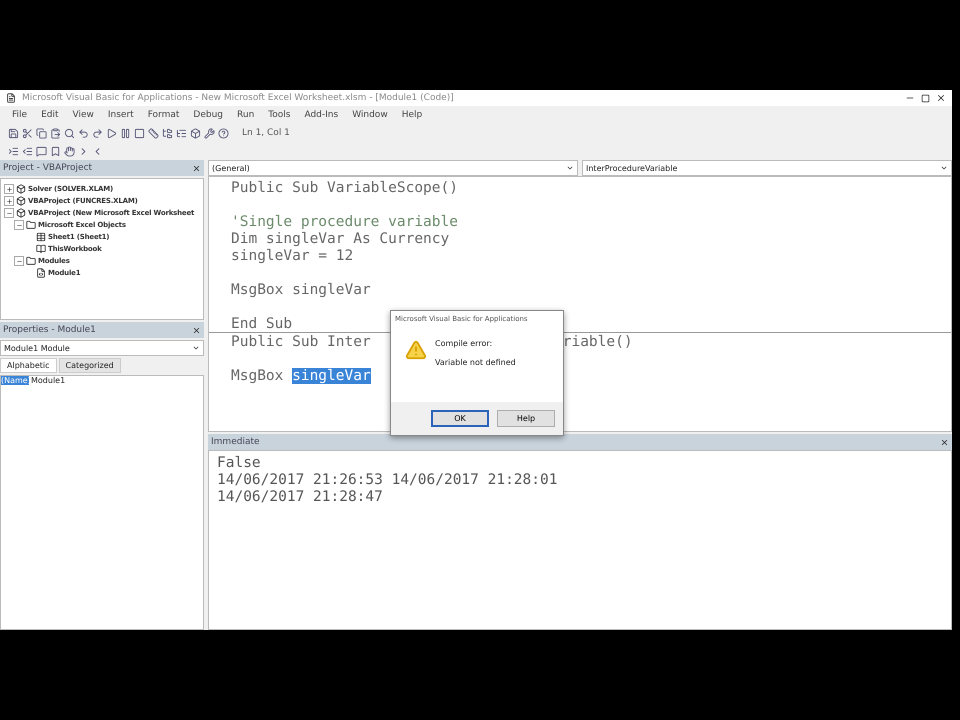  What do you see at coordinates (257, 376) in the screenshot?
I see `code-line: MsgBox` at bounding box center [257, 376].